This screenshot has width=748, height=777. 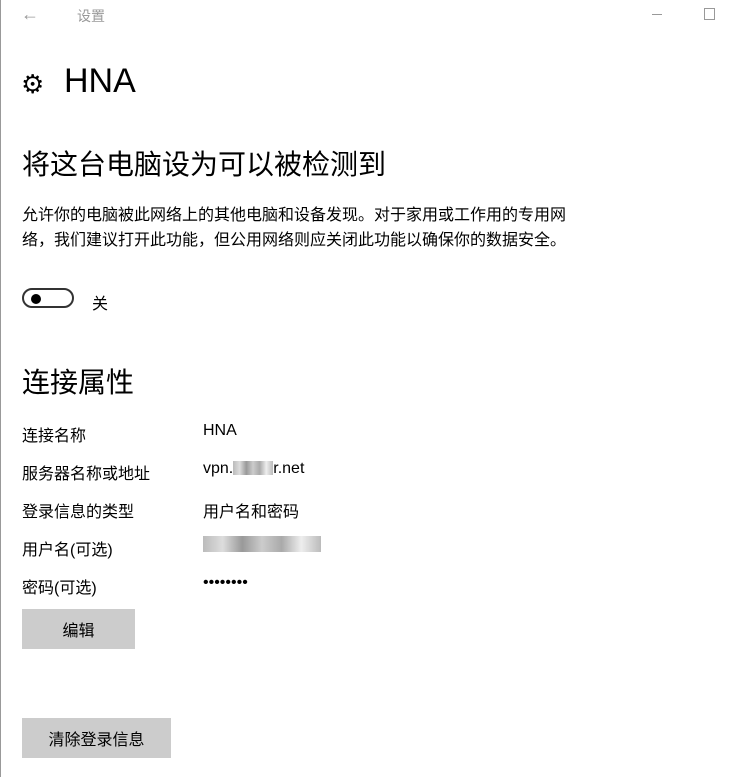 What do you see at coordinates (67, 550) in the screenshot?
I see `prop-label: 用户名(可选)` at bounding box center [67, 550].